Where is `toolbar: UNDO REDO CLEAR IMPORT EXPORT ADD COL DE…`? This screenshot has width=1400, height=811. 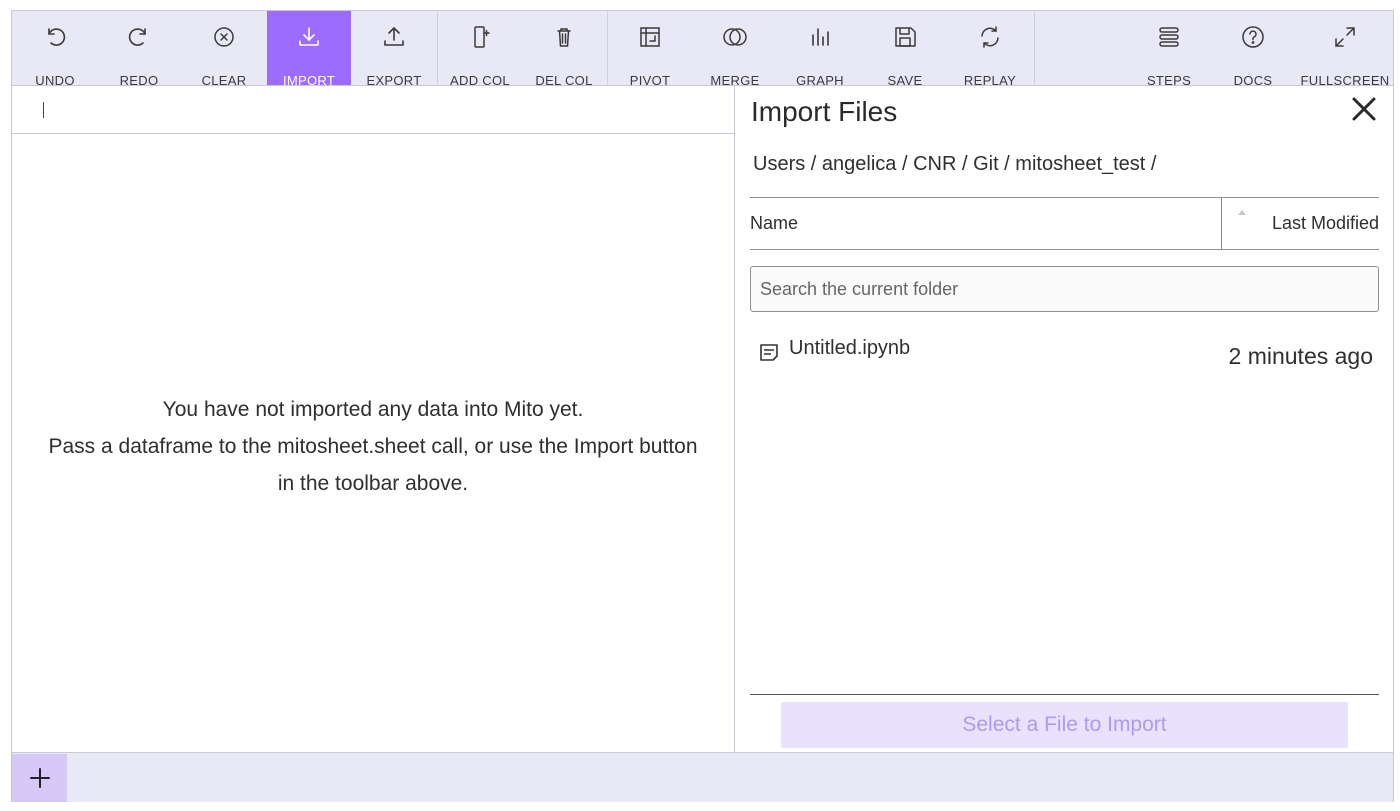 toolbar: UNDO REDO CLEAR IMPORT EXPORT ADD COL DE… is located at coordinates (702, 48).